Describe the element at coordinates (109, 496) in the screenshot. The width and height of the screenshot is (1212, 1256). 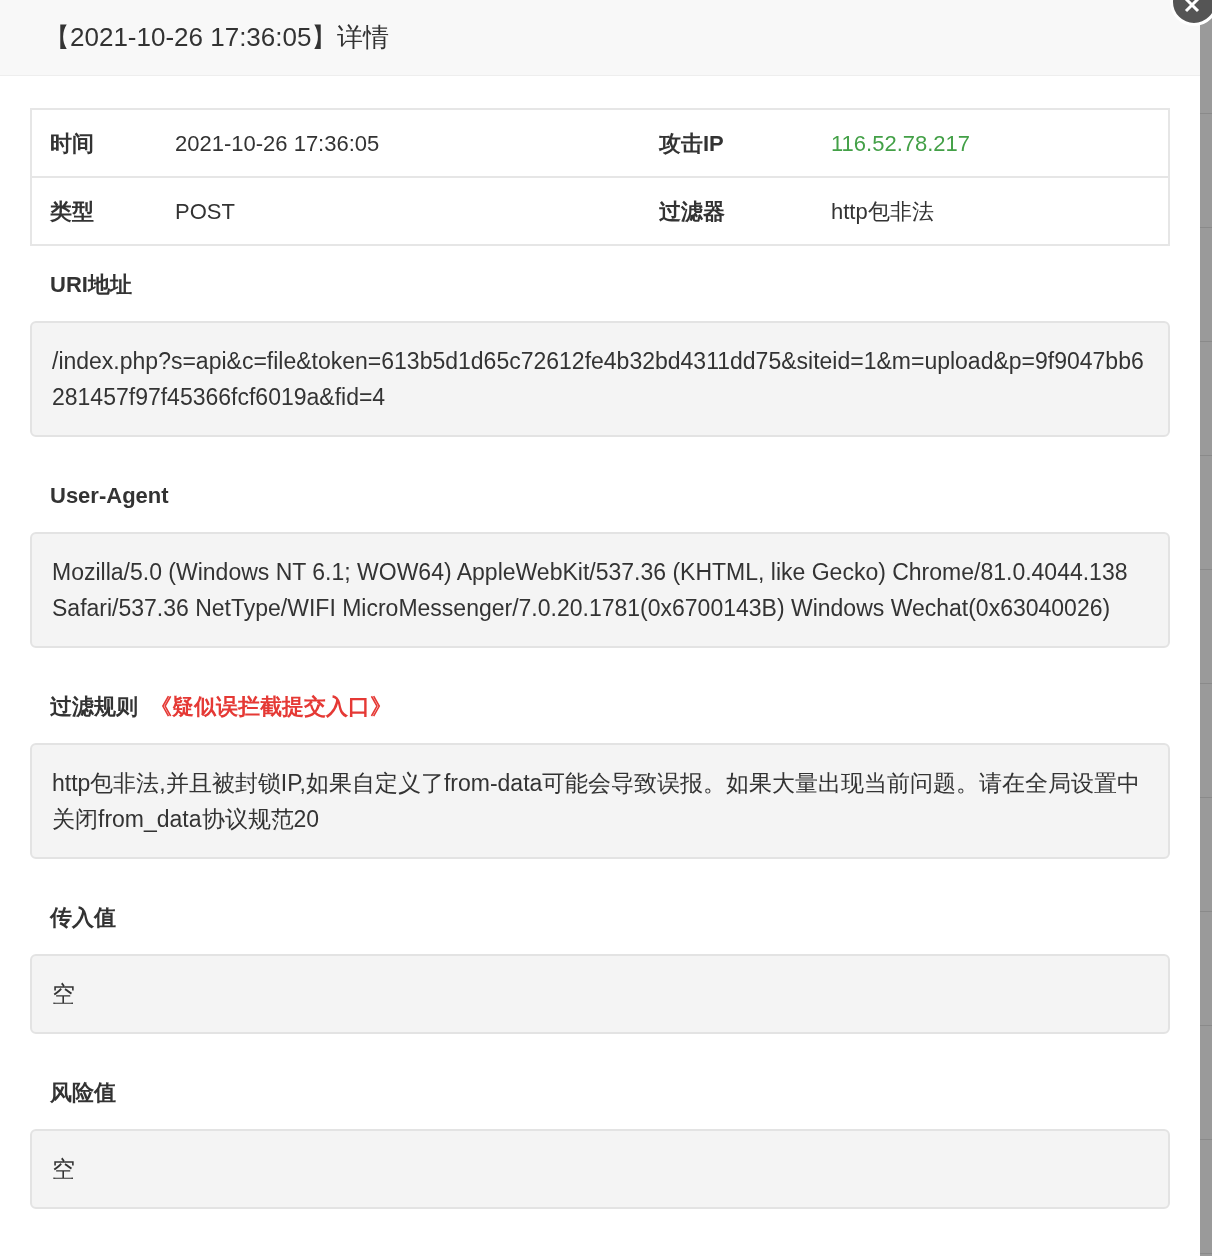
I see `section-heading: User-Agent` at that location.